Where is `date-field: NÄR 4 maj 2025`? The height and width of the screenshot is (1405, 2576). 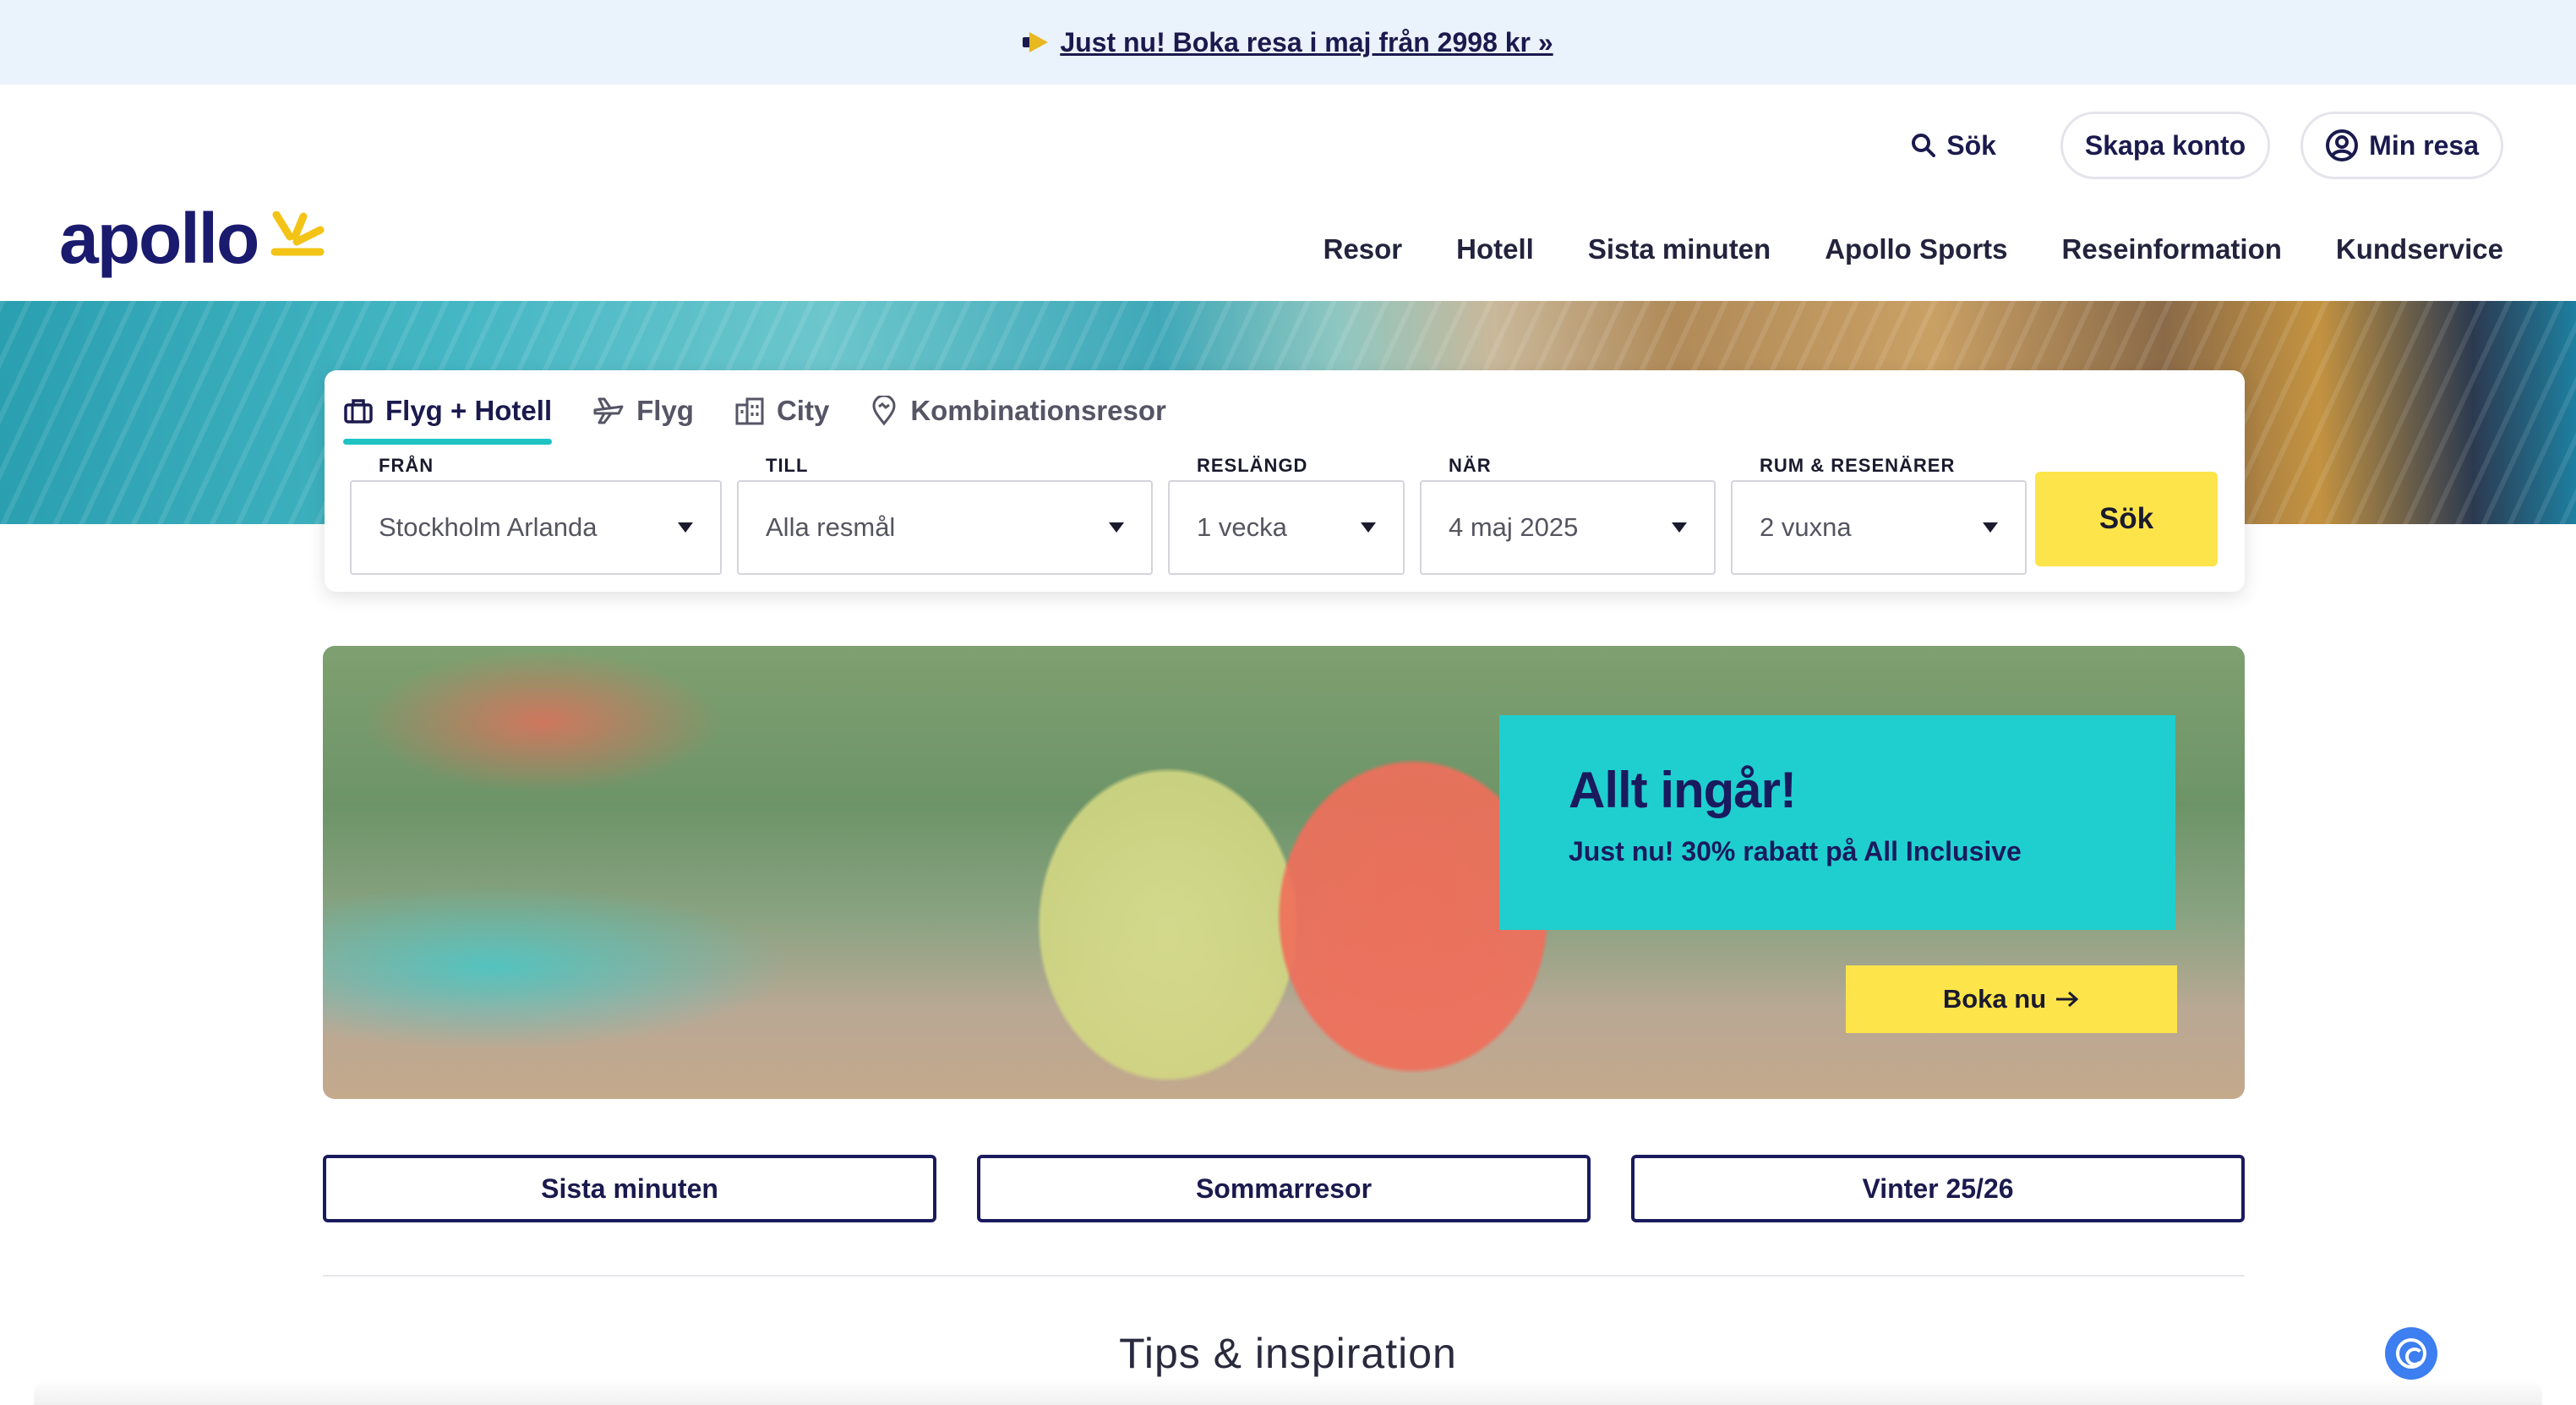 date-field: NÄR 4 maj 2025 is located at coordinates (1568, 515).